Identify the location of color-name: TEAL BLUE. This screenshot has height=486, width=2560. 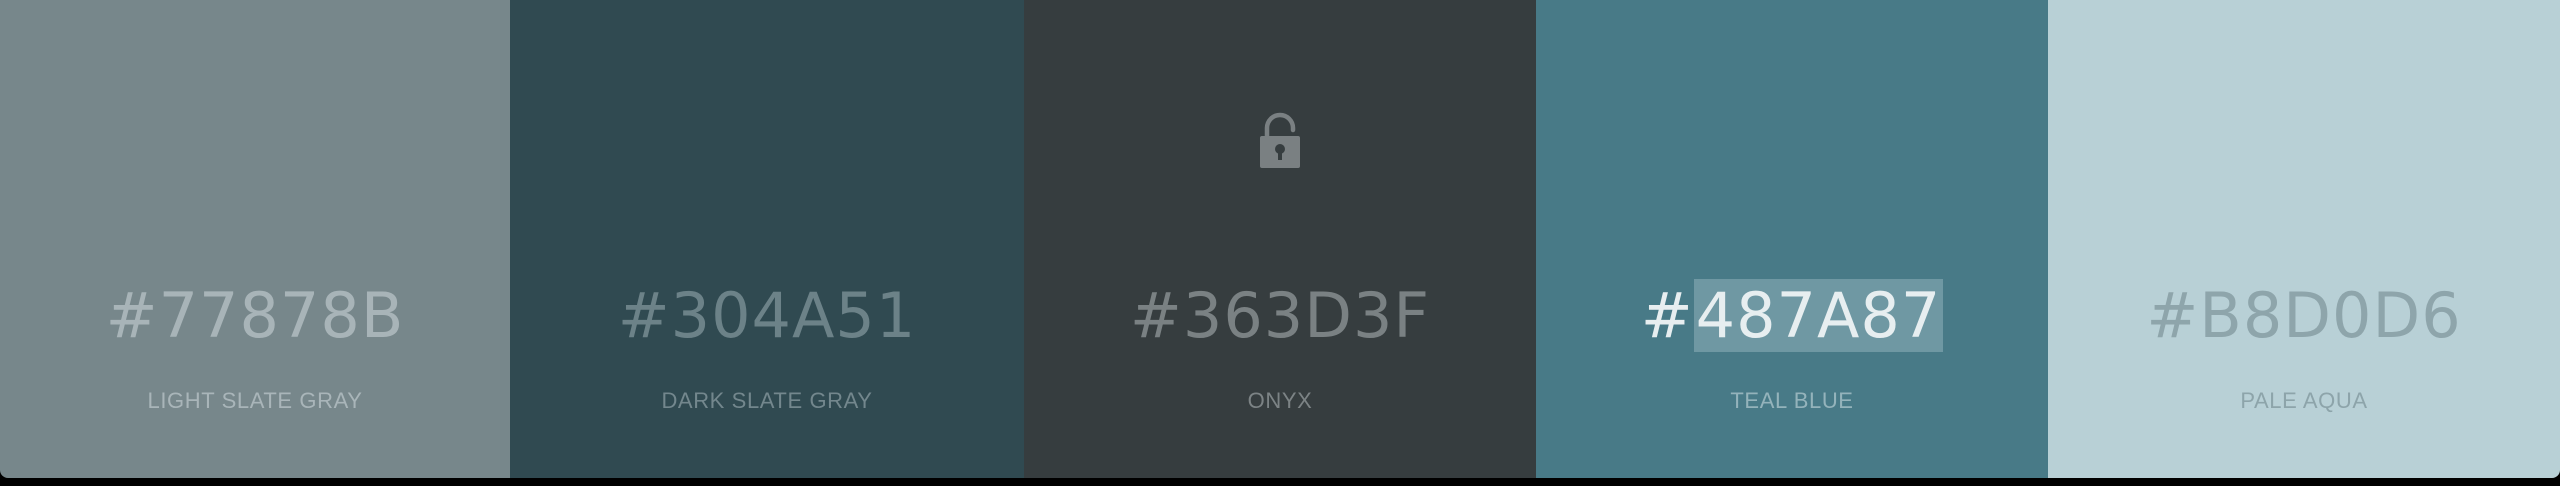
(1792, 401).